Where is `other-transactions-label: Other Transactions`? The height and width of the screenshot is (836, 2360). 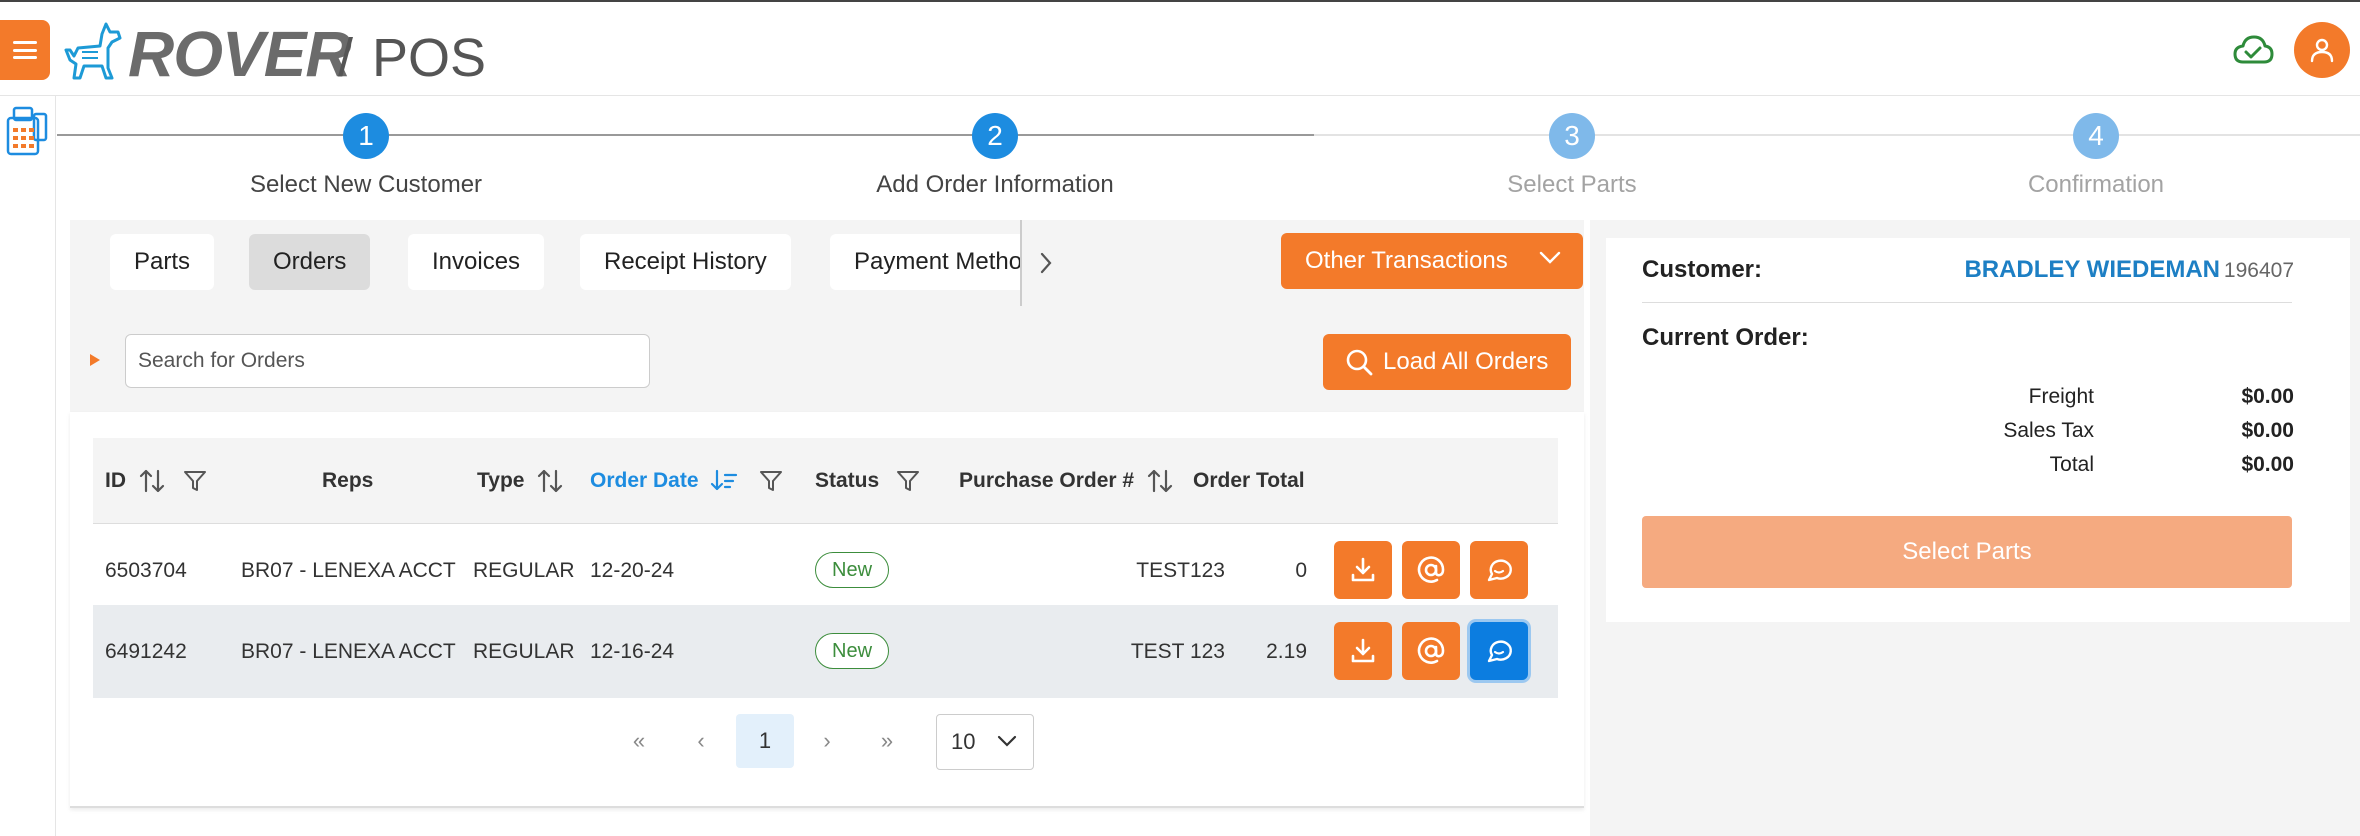
other-transactions-label: Other Transactions is located at coordinates (1406, 260).